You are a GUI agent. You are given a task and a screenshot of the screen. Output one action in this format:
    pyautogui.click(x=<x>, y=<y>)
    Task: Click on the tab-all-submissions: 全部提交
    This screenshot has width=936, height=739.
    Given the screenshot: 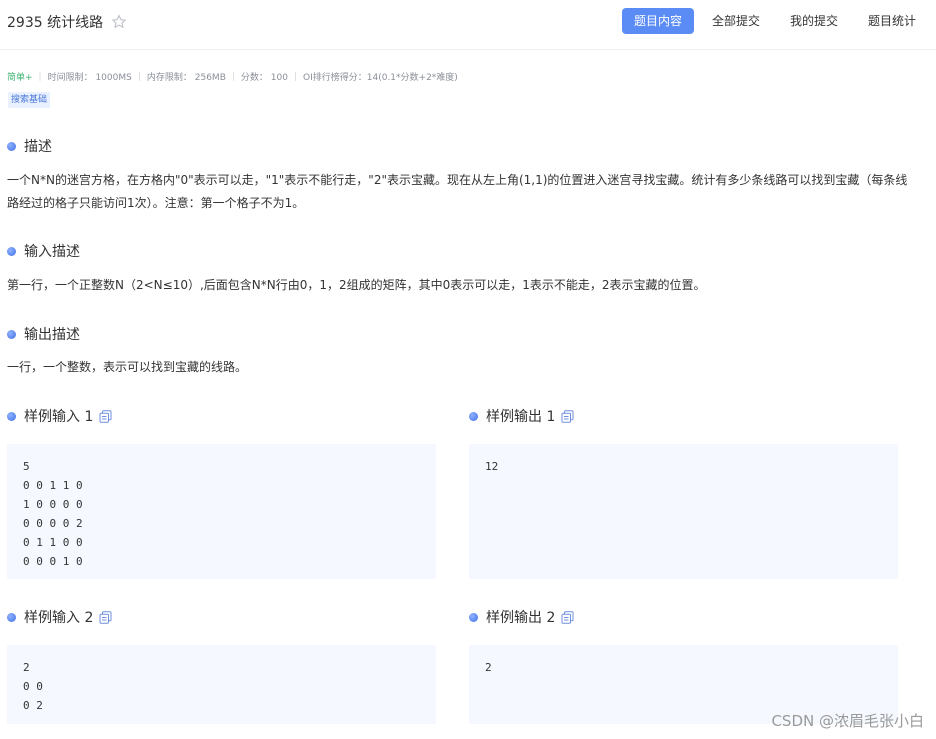 What is the action you would take?
    pyautogui.click(x=736, y=21)
    